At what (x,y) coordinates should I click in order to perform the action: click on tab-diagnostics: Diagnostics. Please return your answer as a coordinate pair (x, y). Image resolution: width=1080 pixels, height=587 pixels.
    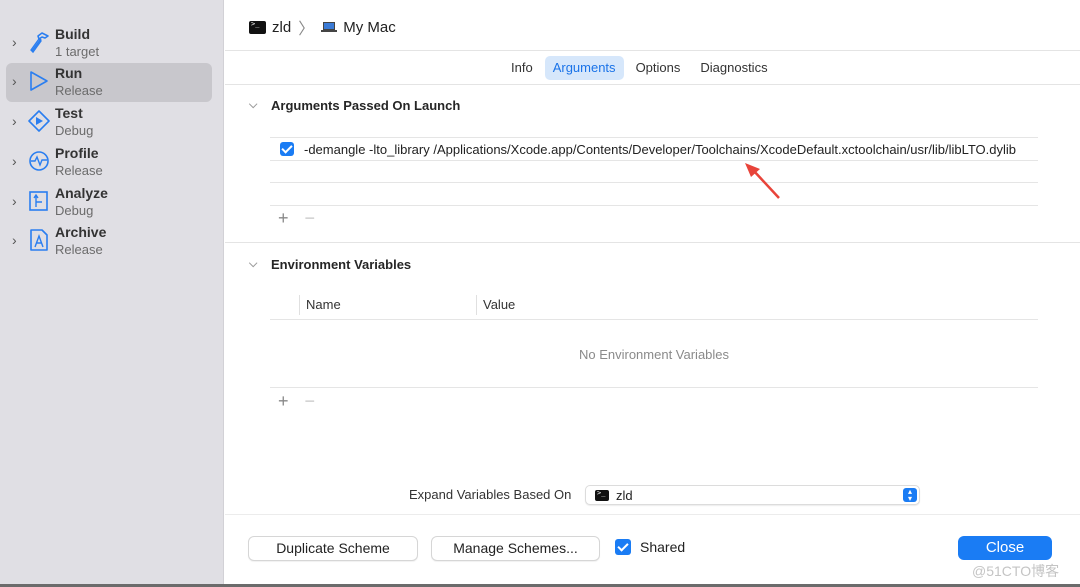
    Looking at the image, I should click on (733, 68).